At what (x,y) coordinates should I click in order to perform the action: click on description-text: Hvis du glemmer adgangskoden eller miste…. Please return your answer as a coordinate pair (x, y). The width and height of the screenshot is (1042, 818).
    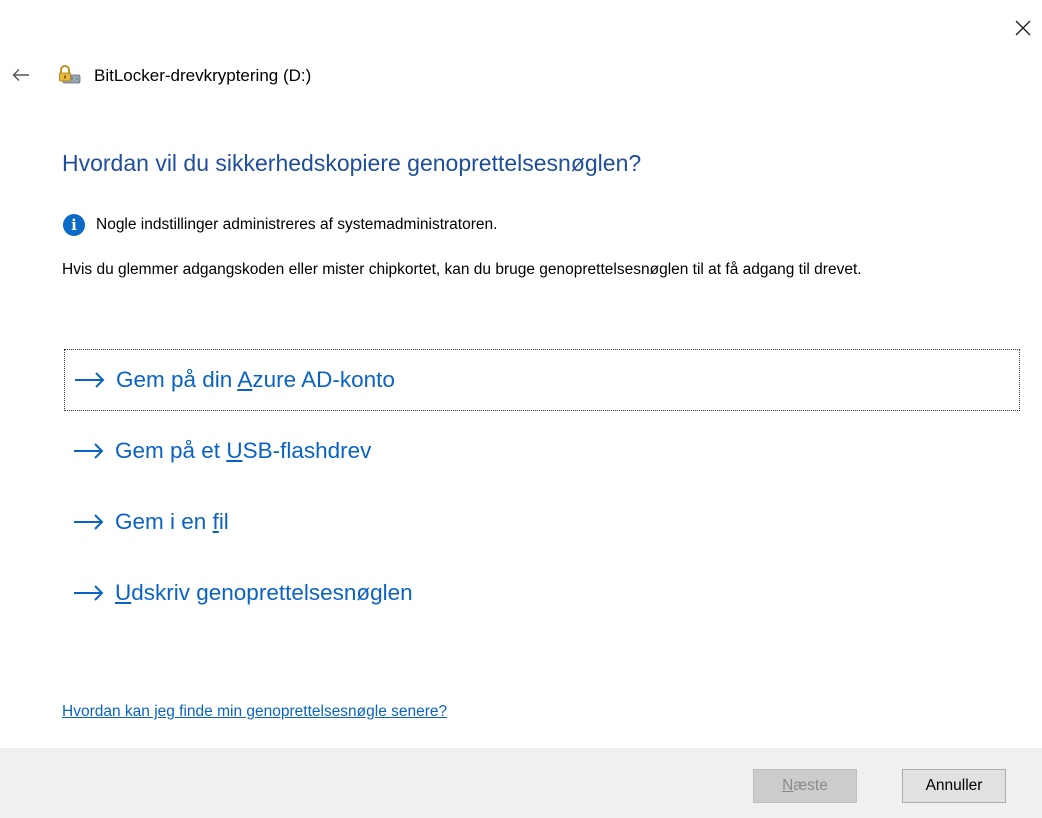
    Looking at the image, I should click on (462, 269).